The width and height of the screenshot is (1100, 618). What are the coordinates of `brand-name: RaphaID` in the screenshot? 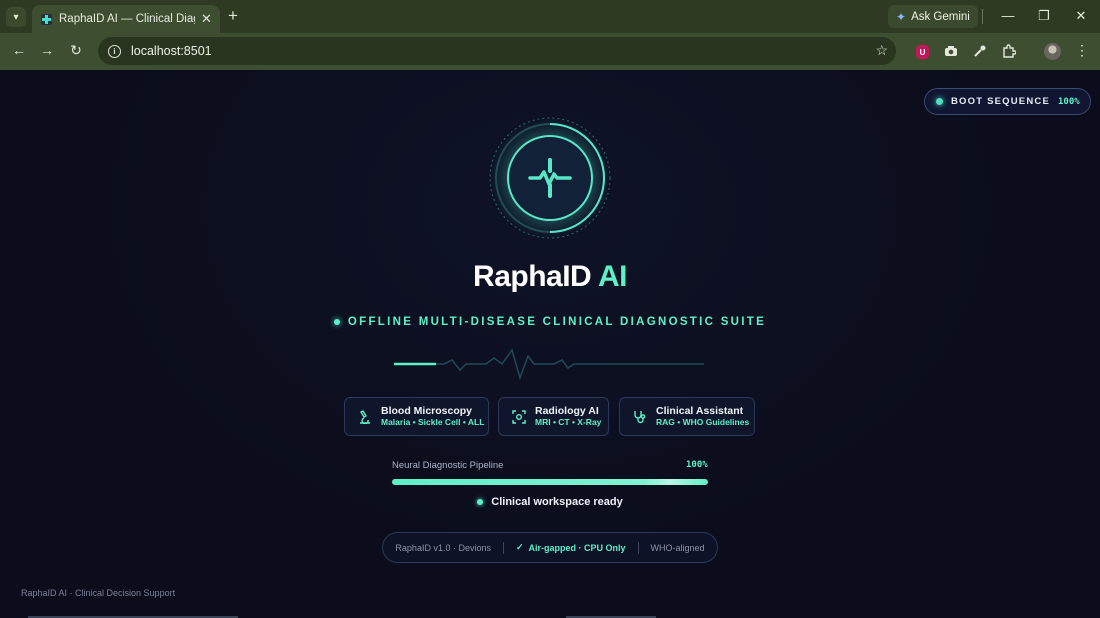 It's located at (532, 276).